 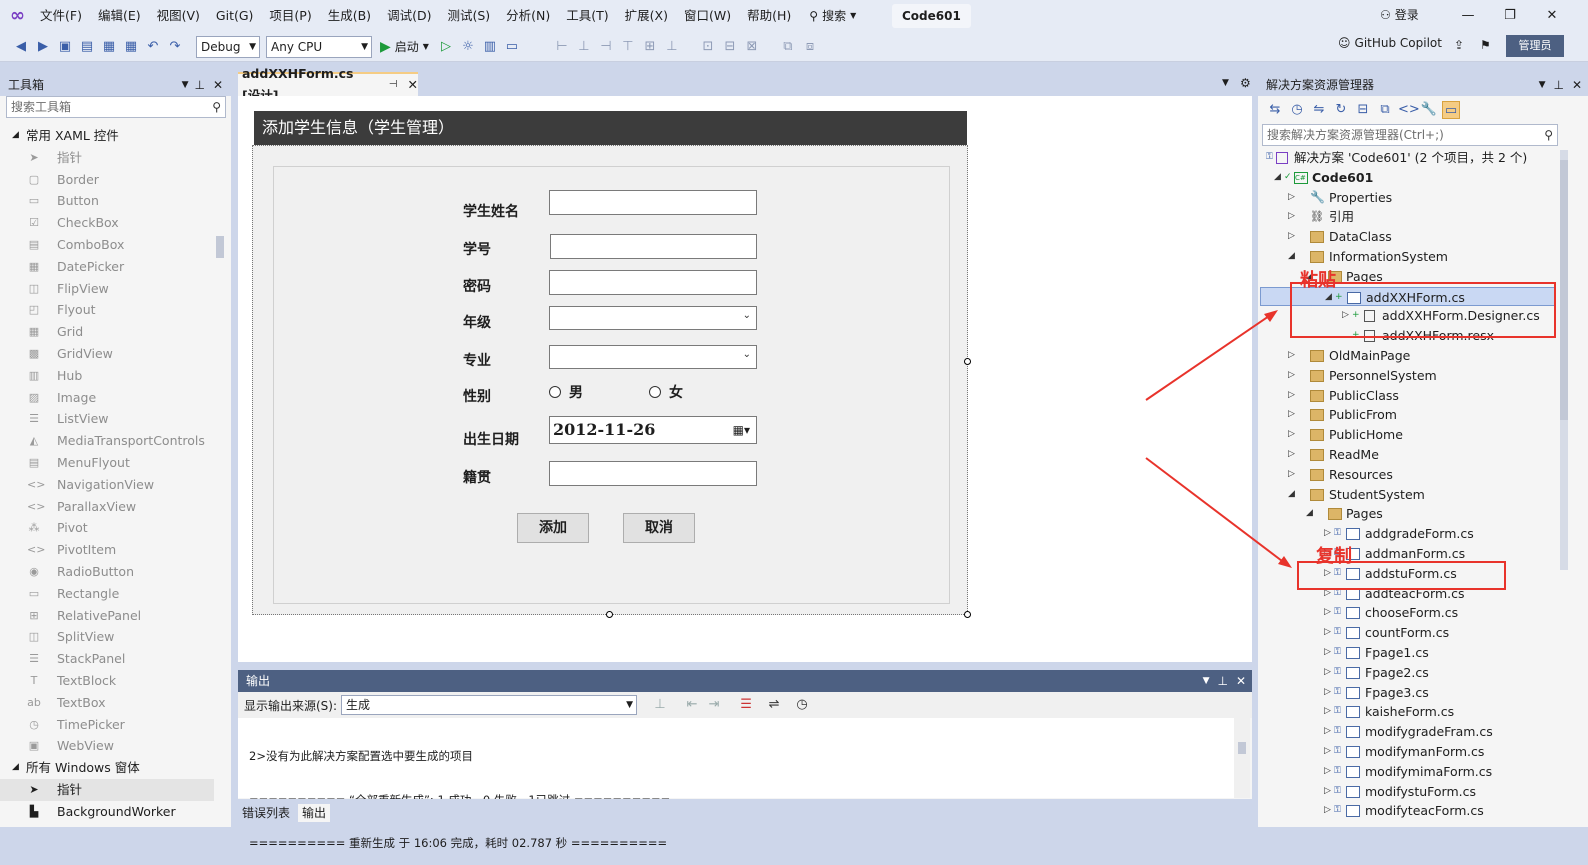 I want to click on align-right-icon: ⊣, so click(x=606, y=47).